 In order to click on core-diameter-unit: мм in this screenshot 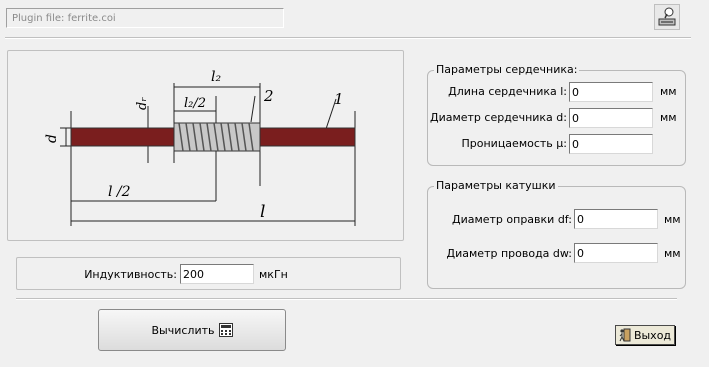, I will do `click(668, 117)`.